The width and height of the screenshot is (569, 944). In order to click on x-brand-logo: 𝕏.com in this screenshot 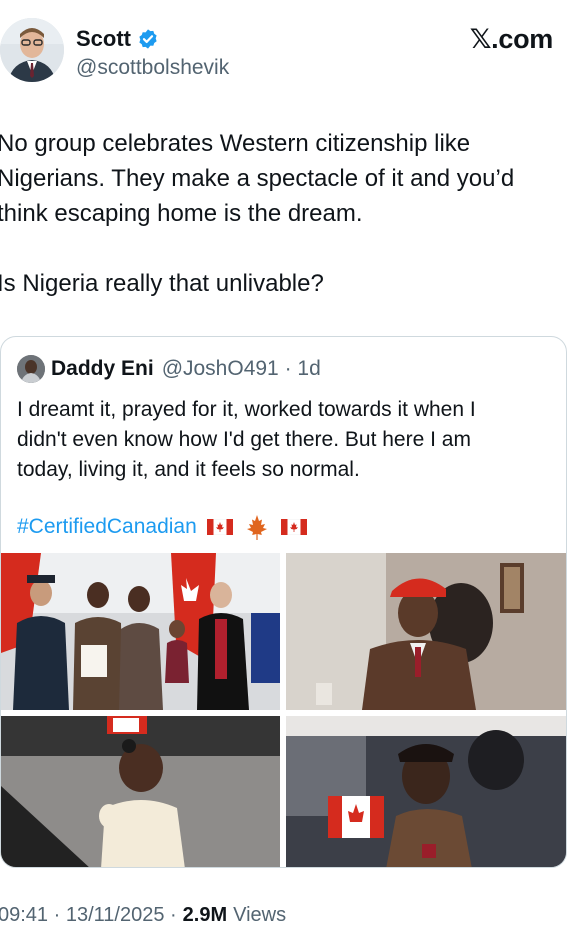, I will do `click(511, 39)`.